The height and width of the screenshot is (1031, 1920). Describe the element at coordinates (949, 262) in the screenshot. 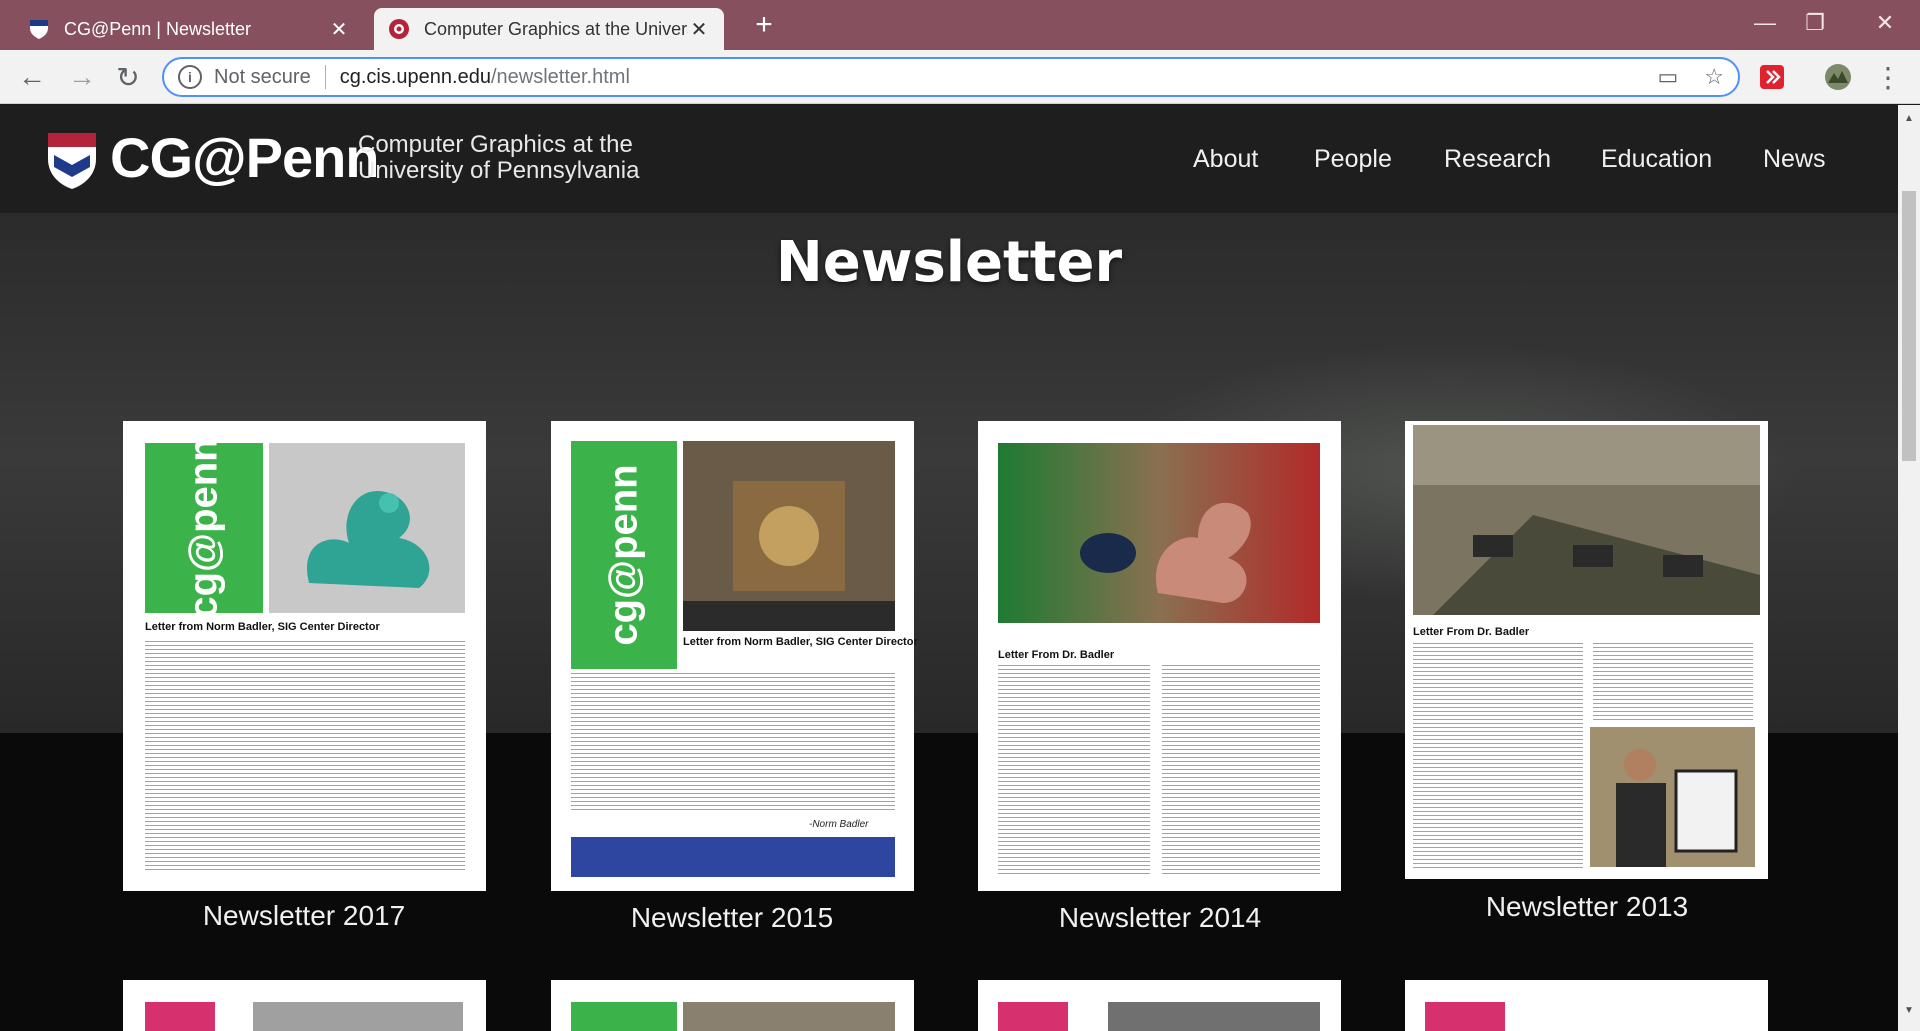

I see `page-title: Newsletter` at that location.